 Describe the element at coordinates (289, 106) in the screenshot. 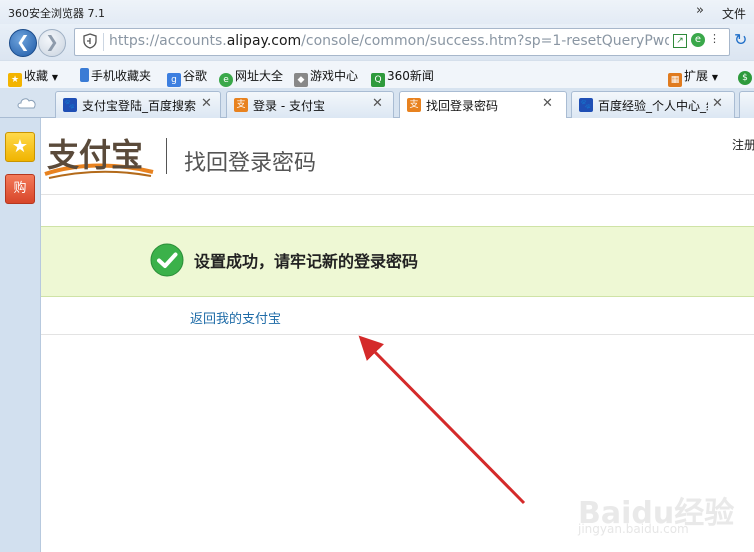

I see `tab-label: 登录 - 支付宝` at that location.